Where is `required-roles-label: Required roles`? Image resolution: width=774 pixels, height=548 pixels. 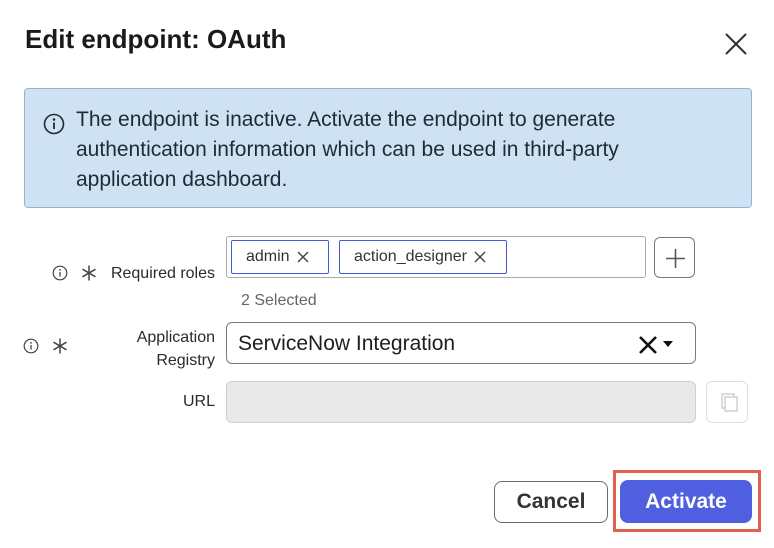 required-roles-label: Required roles is located at coordinates (162, 273).